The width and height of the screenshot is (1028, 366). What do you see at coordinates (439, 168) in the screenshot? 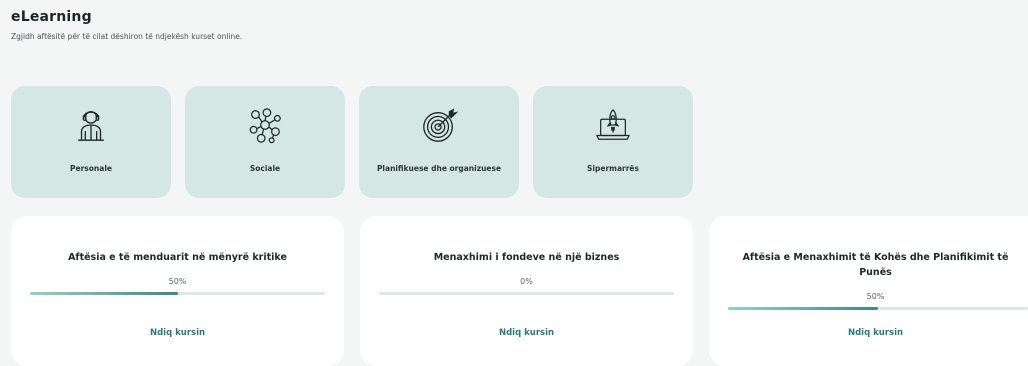
I see `category-label: Planifikuese dhe organizuese` at bounding box center [439, 168].